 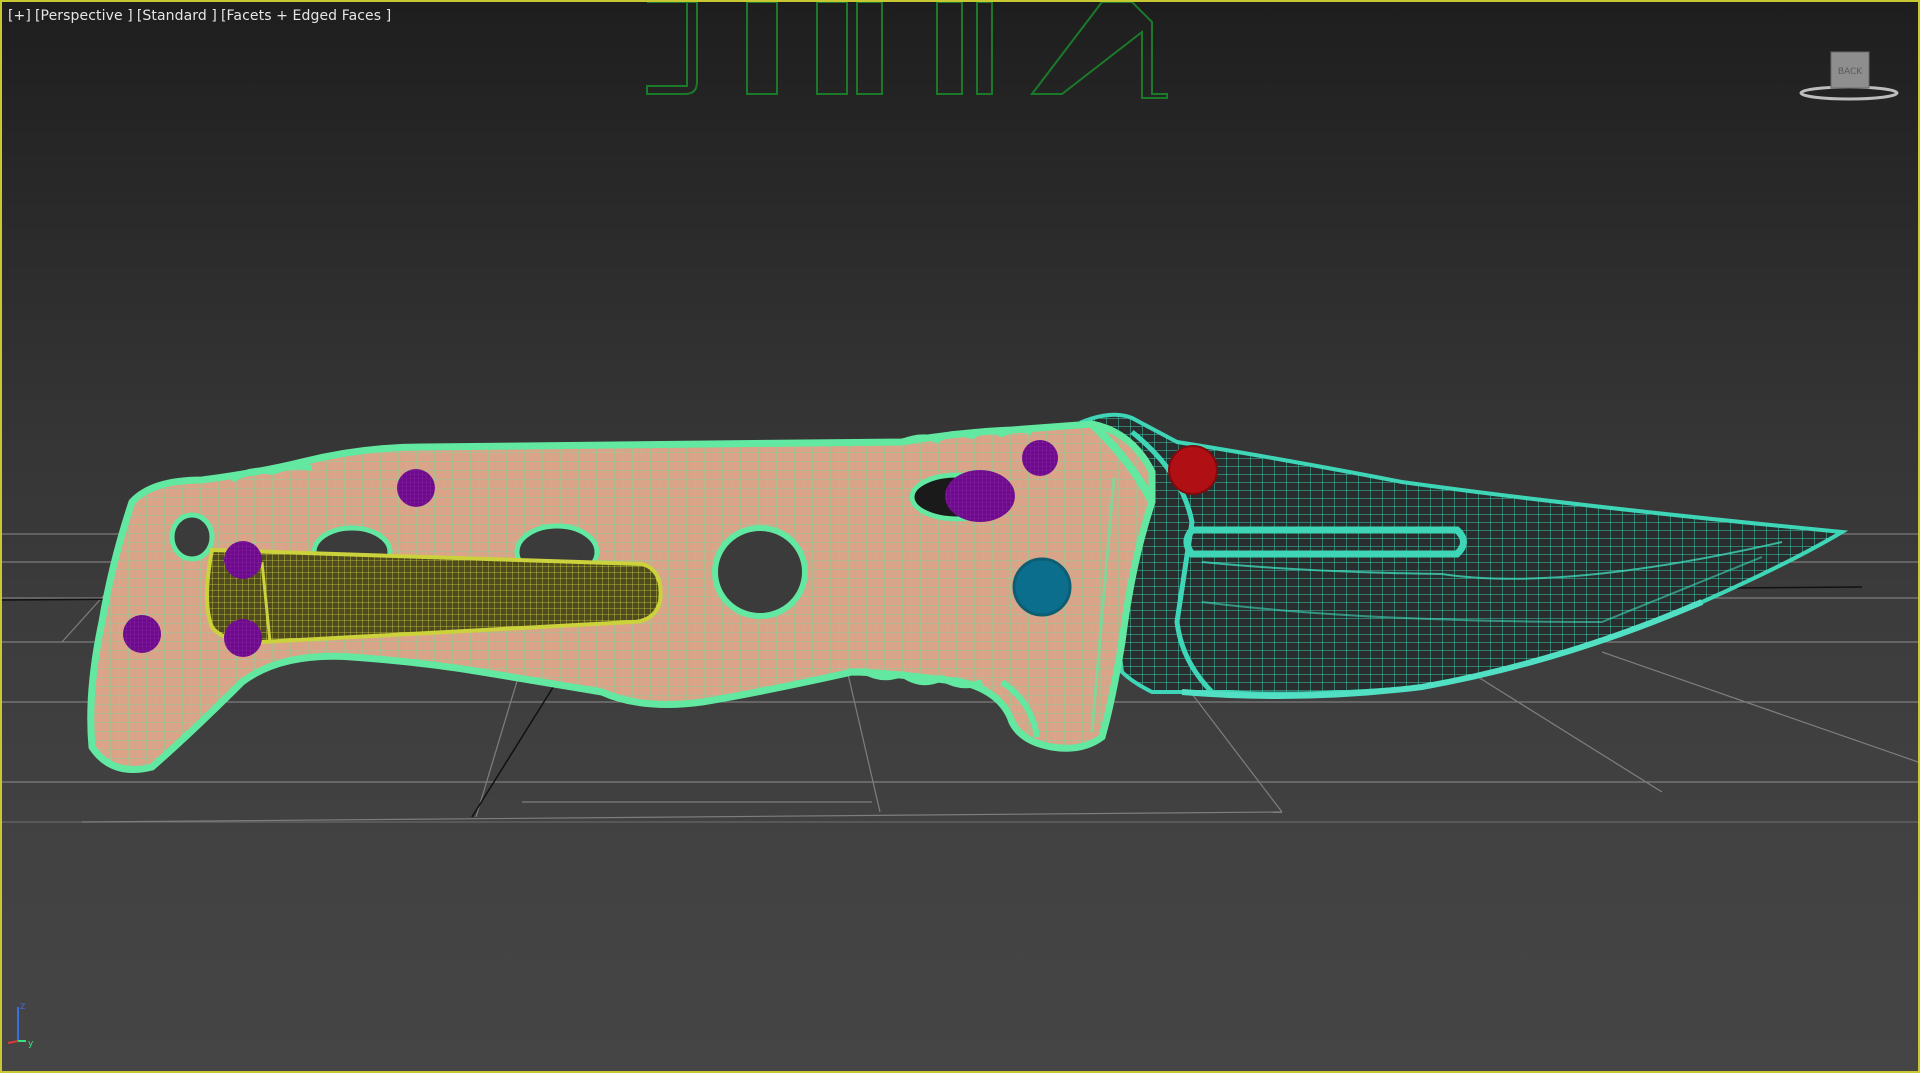 I want to click on viewport-point-of-view-menu: [Perspective ], so click(x=84, y=16).